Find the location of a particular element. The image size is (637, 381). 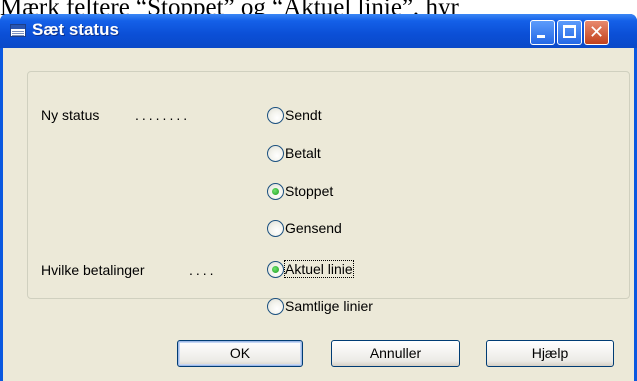

maximize-button is located at coordinates (569, 32).